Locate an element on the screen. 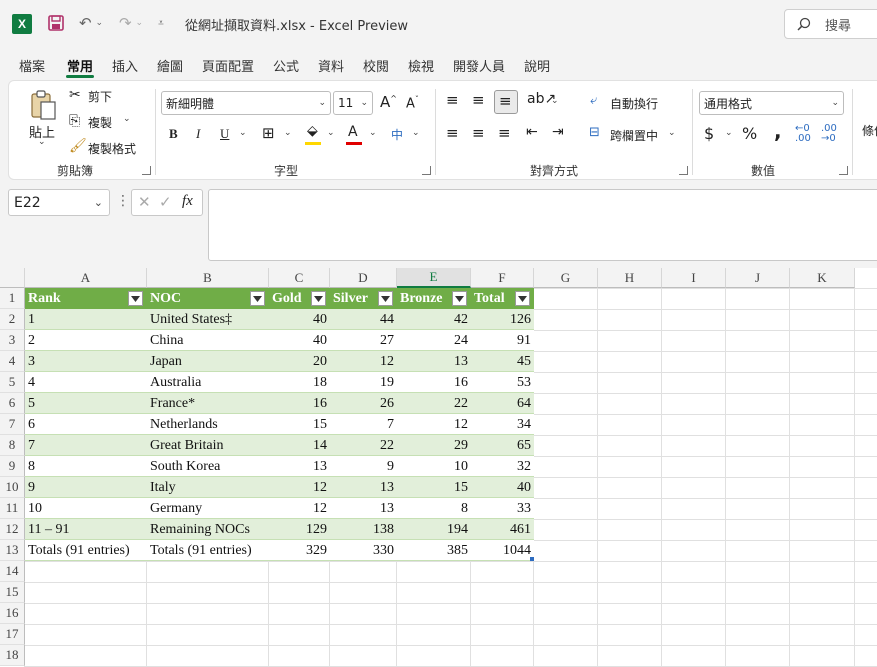 This screenshot has height=667, width=877. column-header-b: B is located at coordinates (208, 278).